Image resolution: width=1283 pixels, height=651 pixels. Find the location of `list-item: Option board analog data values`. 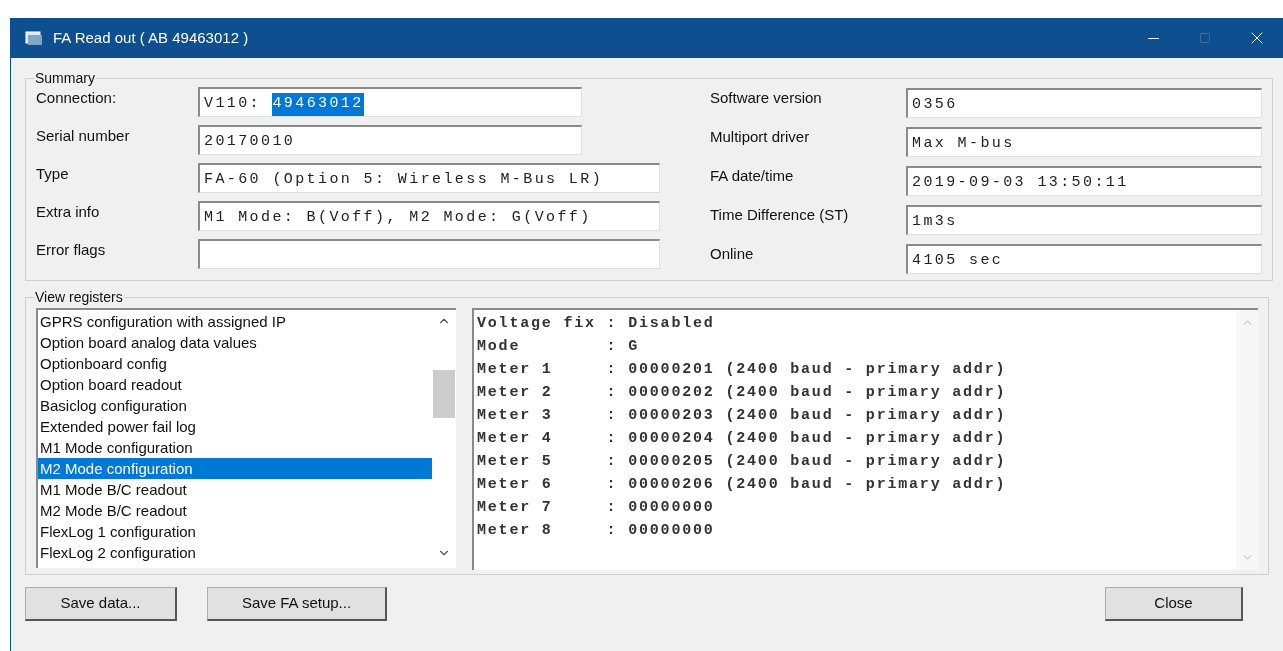

list-item: Option board analog data values is located at coordinates (235, 342).